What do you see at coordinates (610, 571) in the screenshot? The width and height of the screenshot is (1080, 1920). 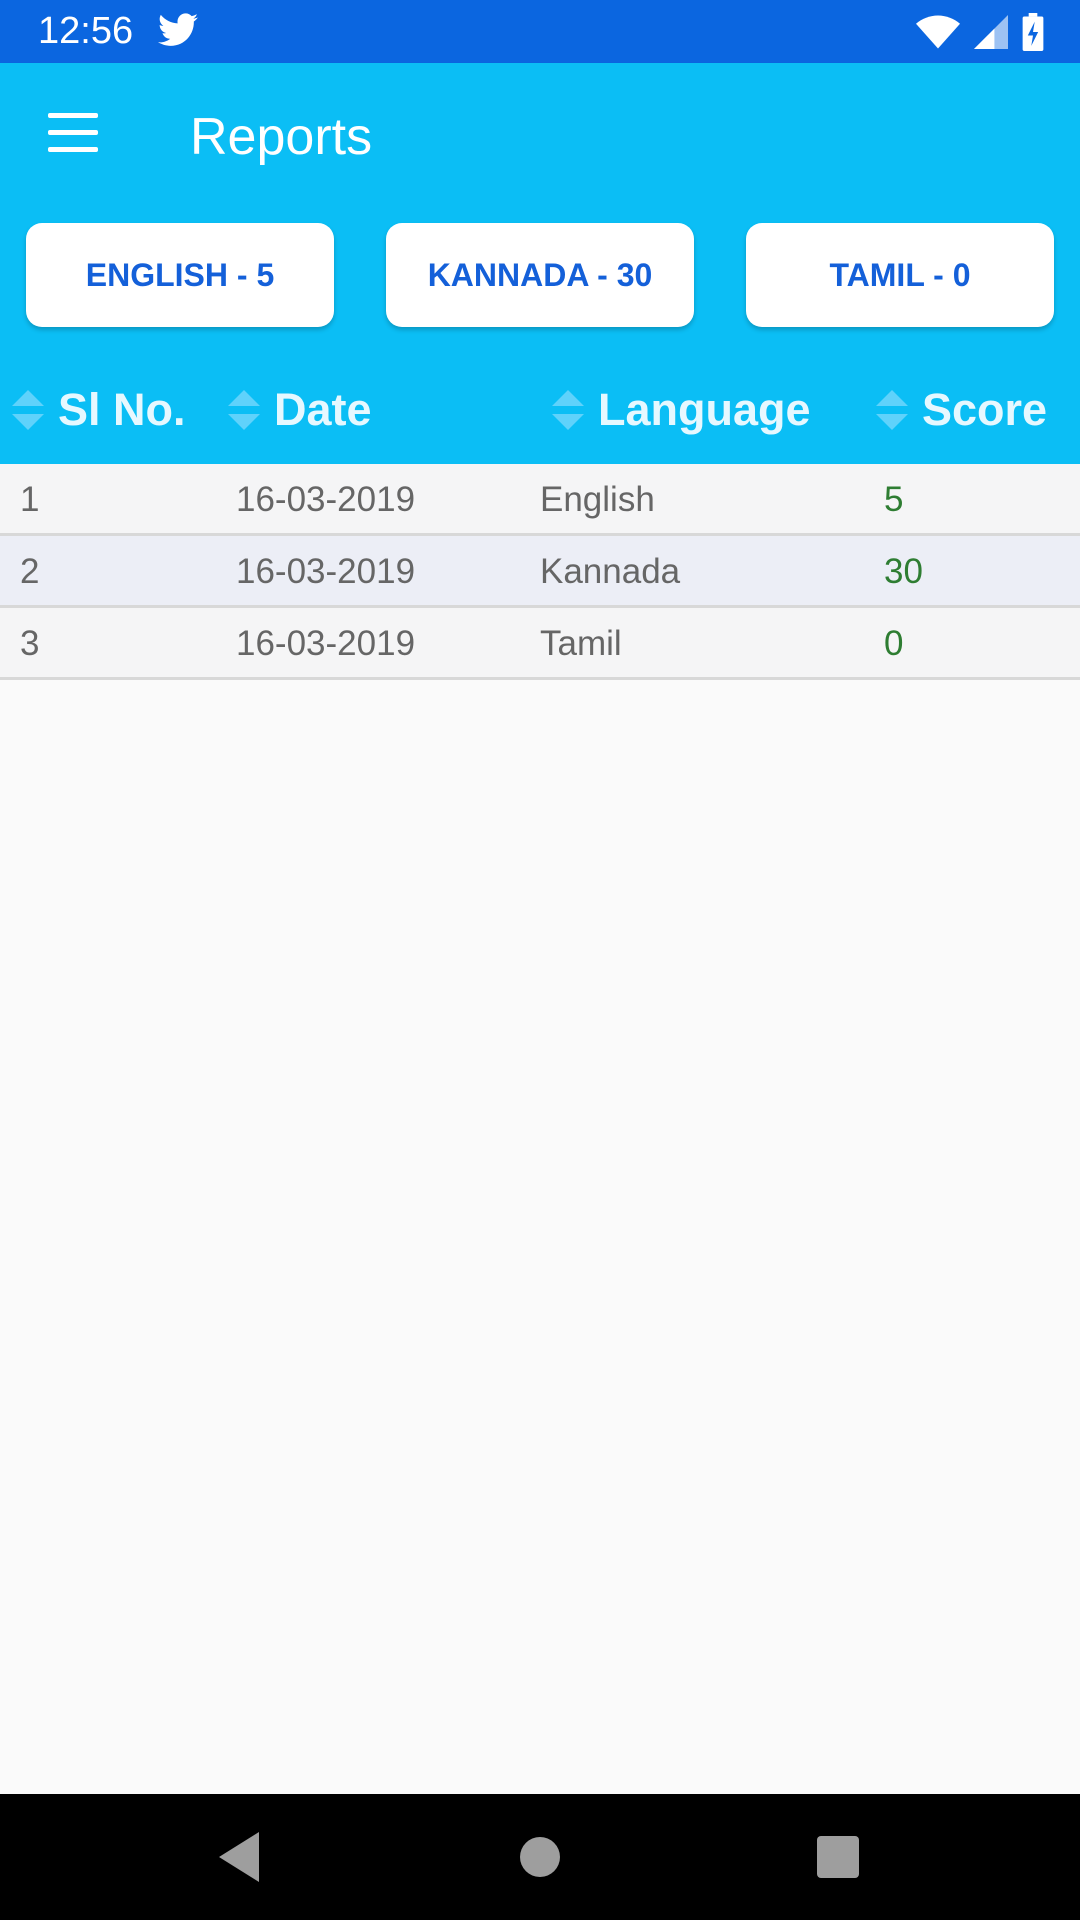 I see `cell-language: Kannada` at bounding box center [610, 571].